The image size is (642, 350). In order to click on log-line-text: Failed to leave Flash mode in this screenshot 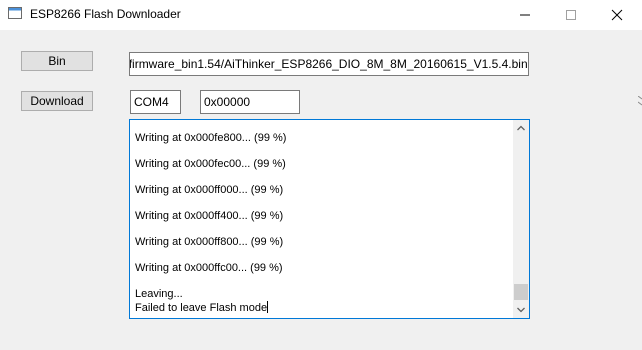, I will do `click(201, 308)`.